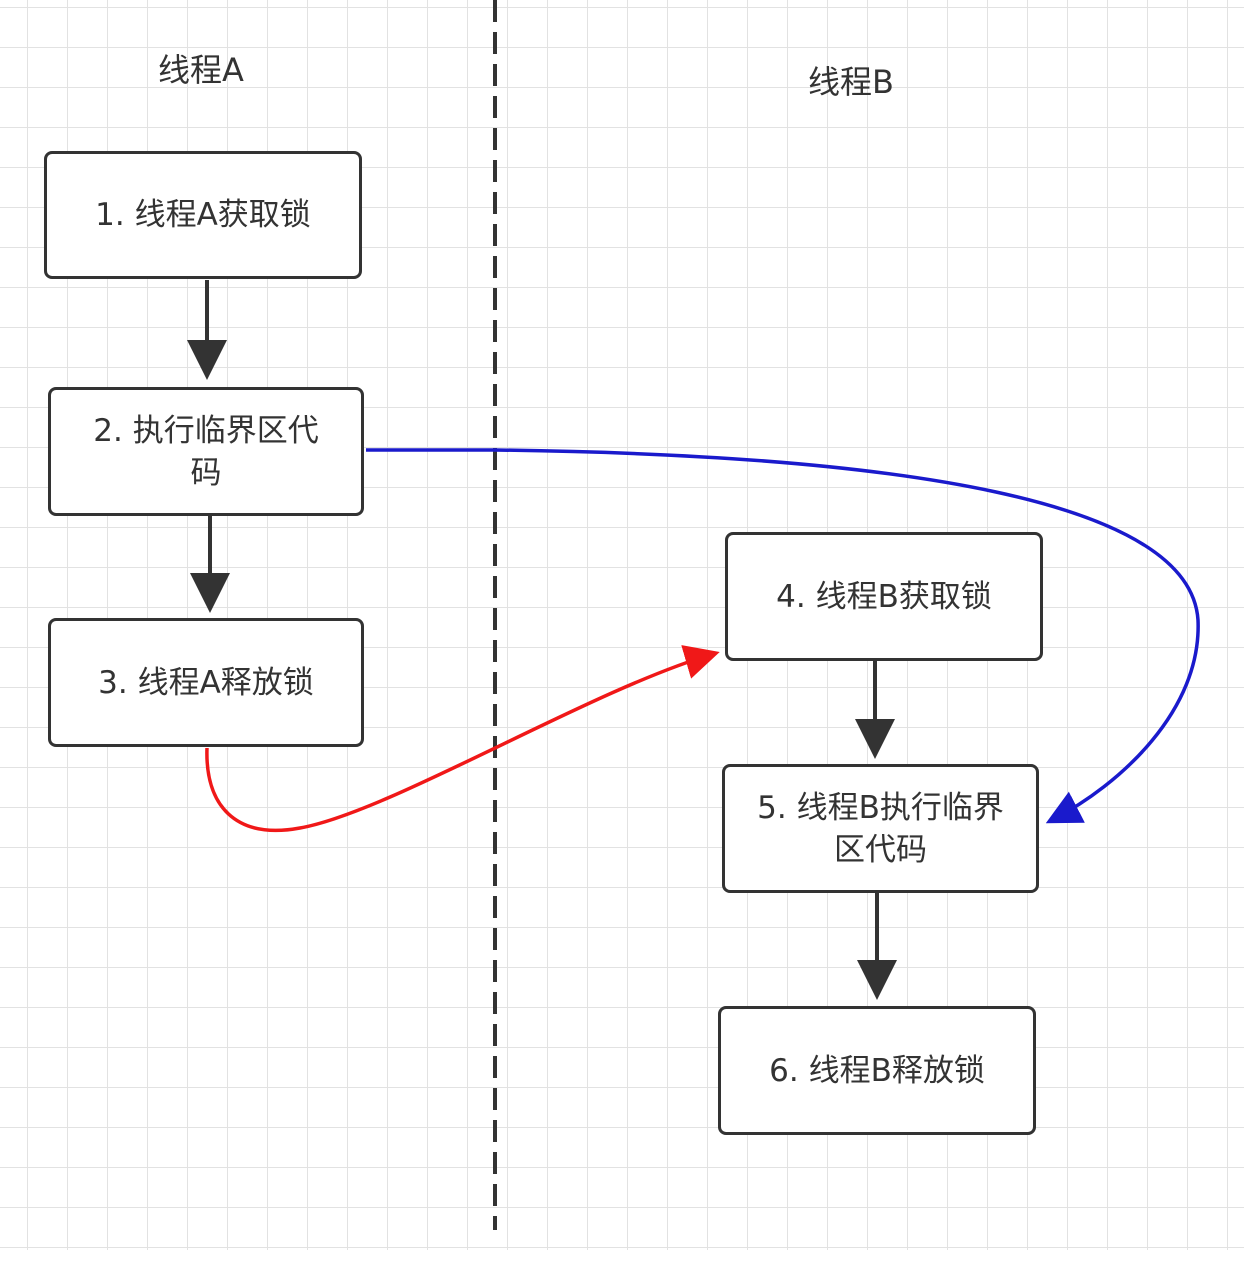 Image resolution: width=1244 pixels, height=1266 pixels. I want to click on step-1-box: 1. 线程A获取锁, so click(203, 215).